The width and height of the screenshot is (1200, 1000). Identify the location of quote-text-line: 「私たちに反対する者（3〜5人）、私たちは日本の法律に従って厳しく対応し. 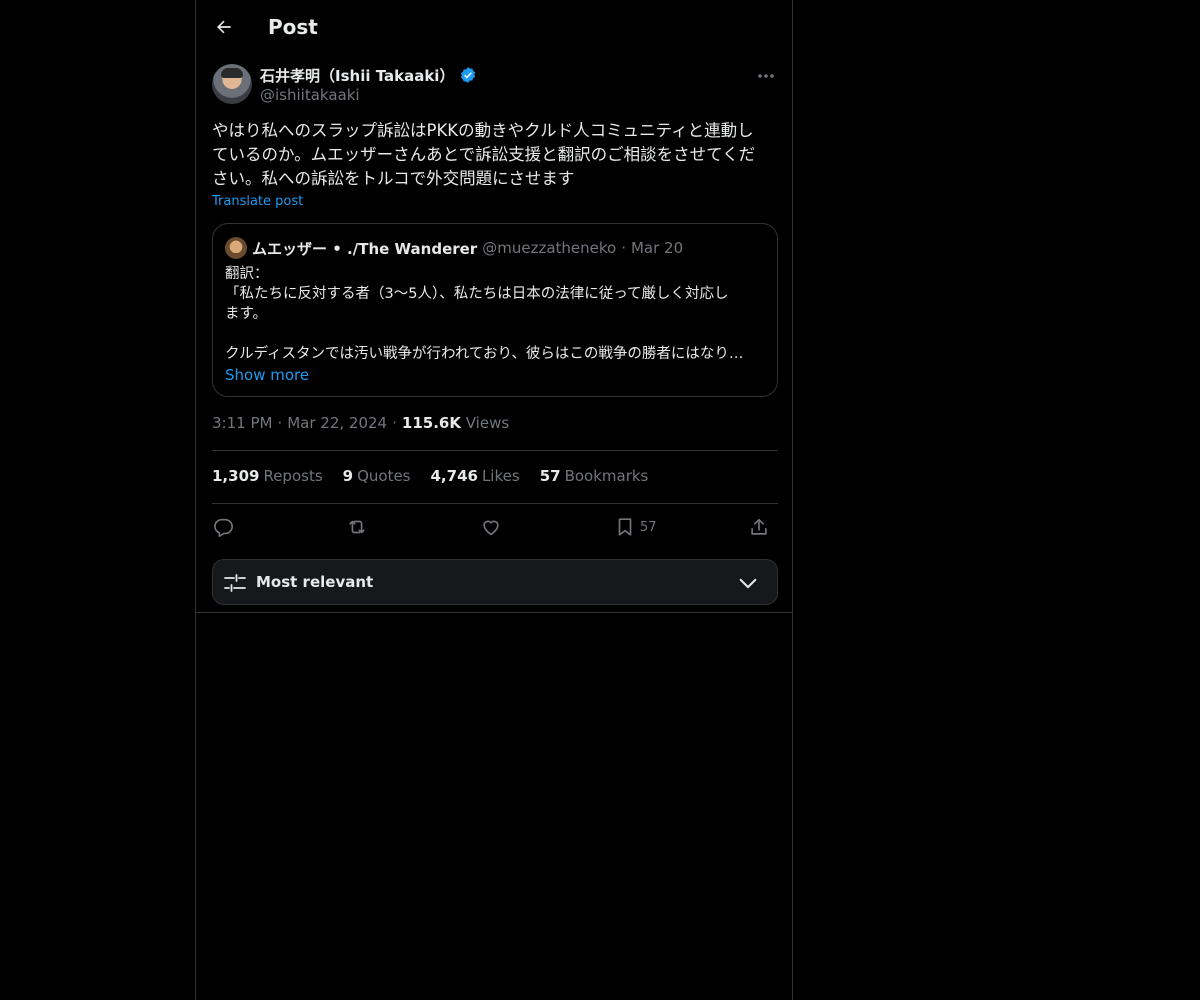
(477, 294).